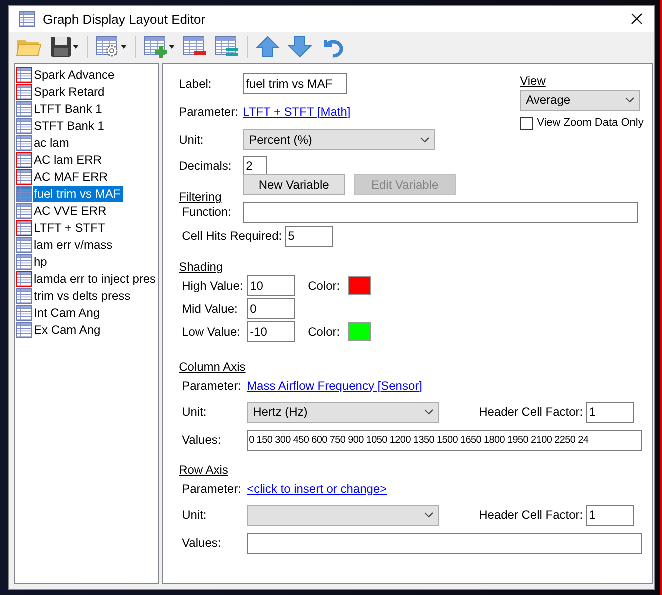  What do you see at coordinates (294, 184) in the screenshot?
I see `variable-button: New Variable` at bounding box center [294, 184].